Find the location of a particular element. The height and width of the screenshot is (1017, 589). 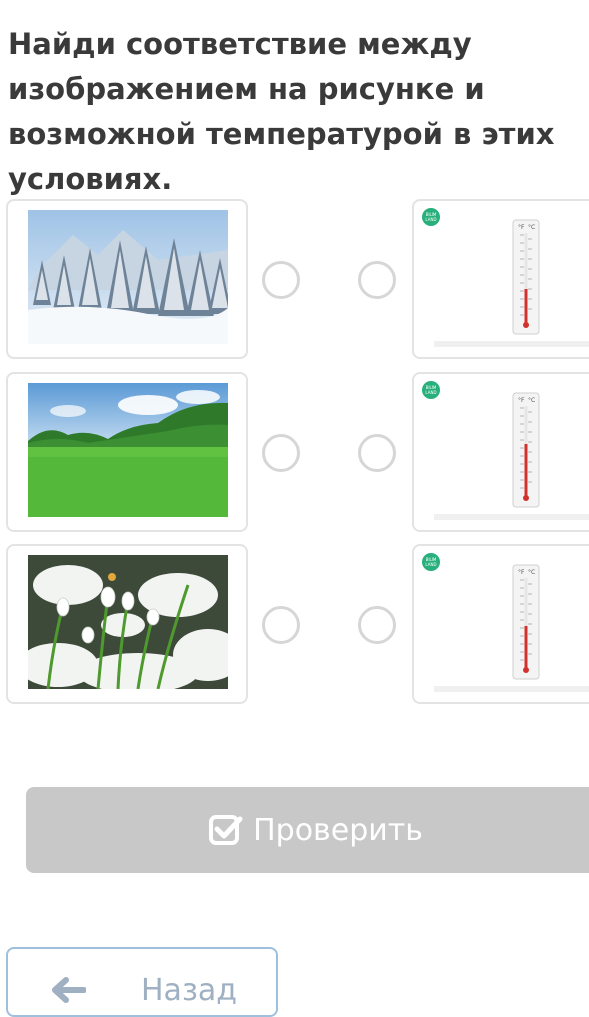

match-card-winter-forest is located at coordinates (127, 279).